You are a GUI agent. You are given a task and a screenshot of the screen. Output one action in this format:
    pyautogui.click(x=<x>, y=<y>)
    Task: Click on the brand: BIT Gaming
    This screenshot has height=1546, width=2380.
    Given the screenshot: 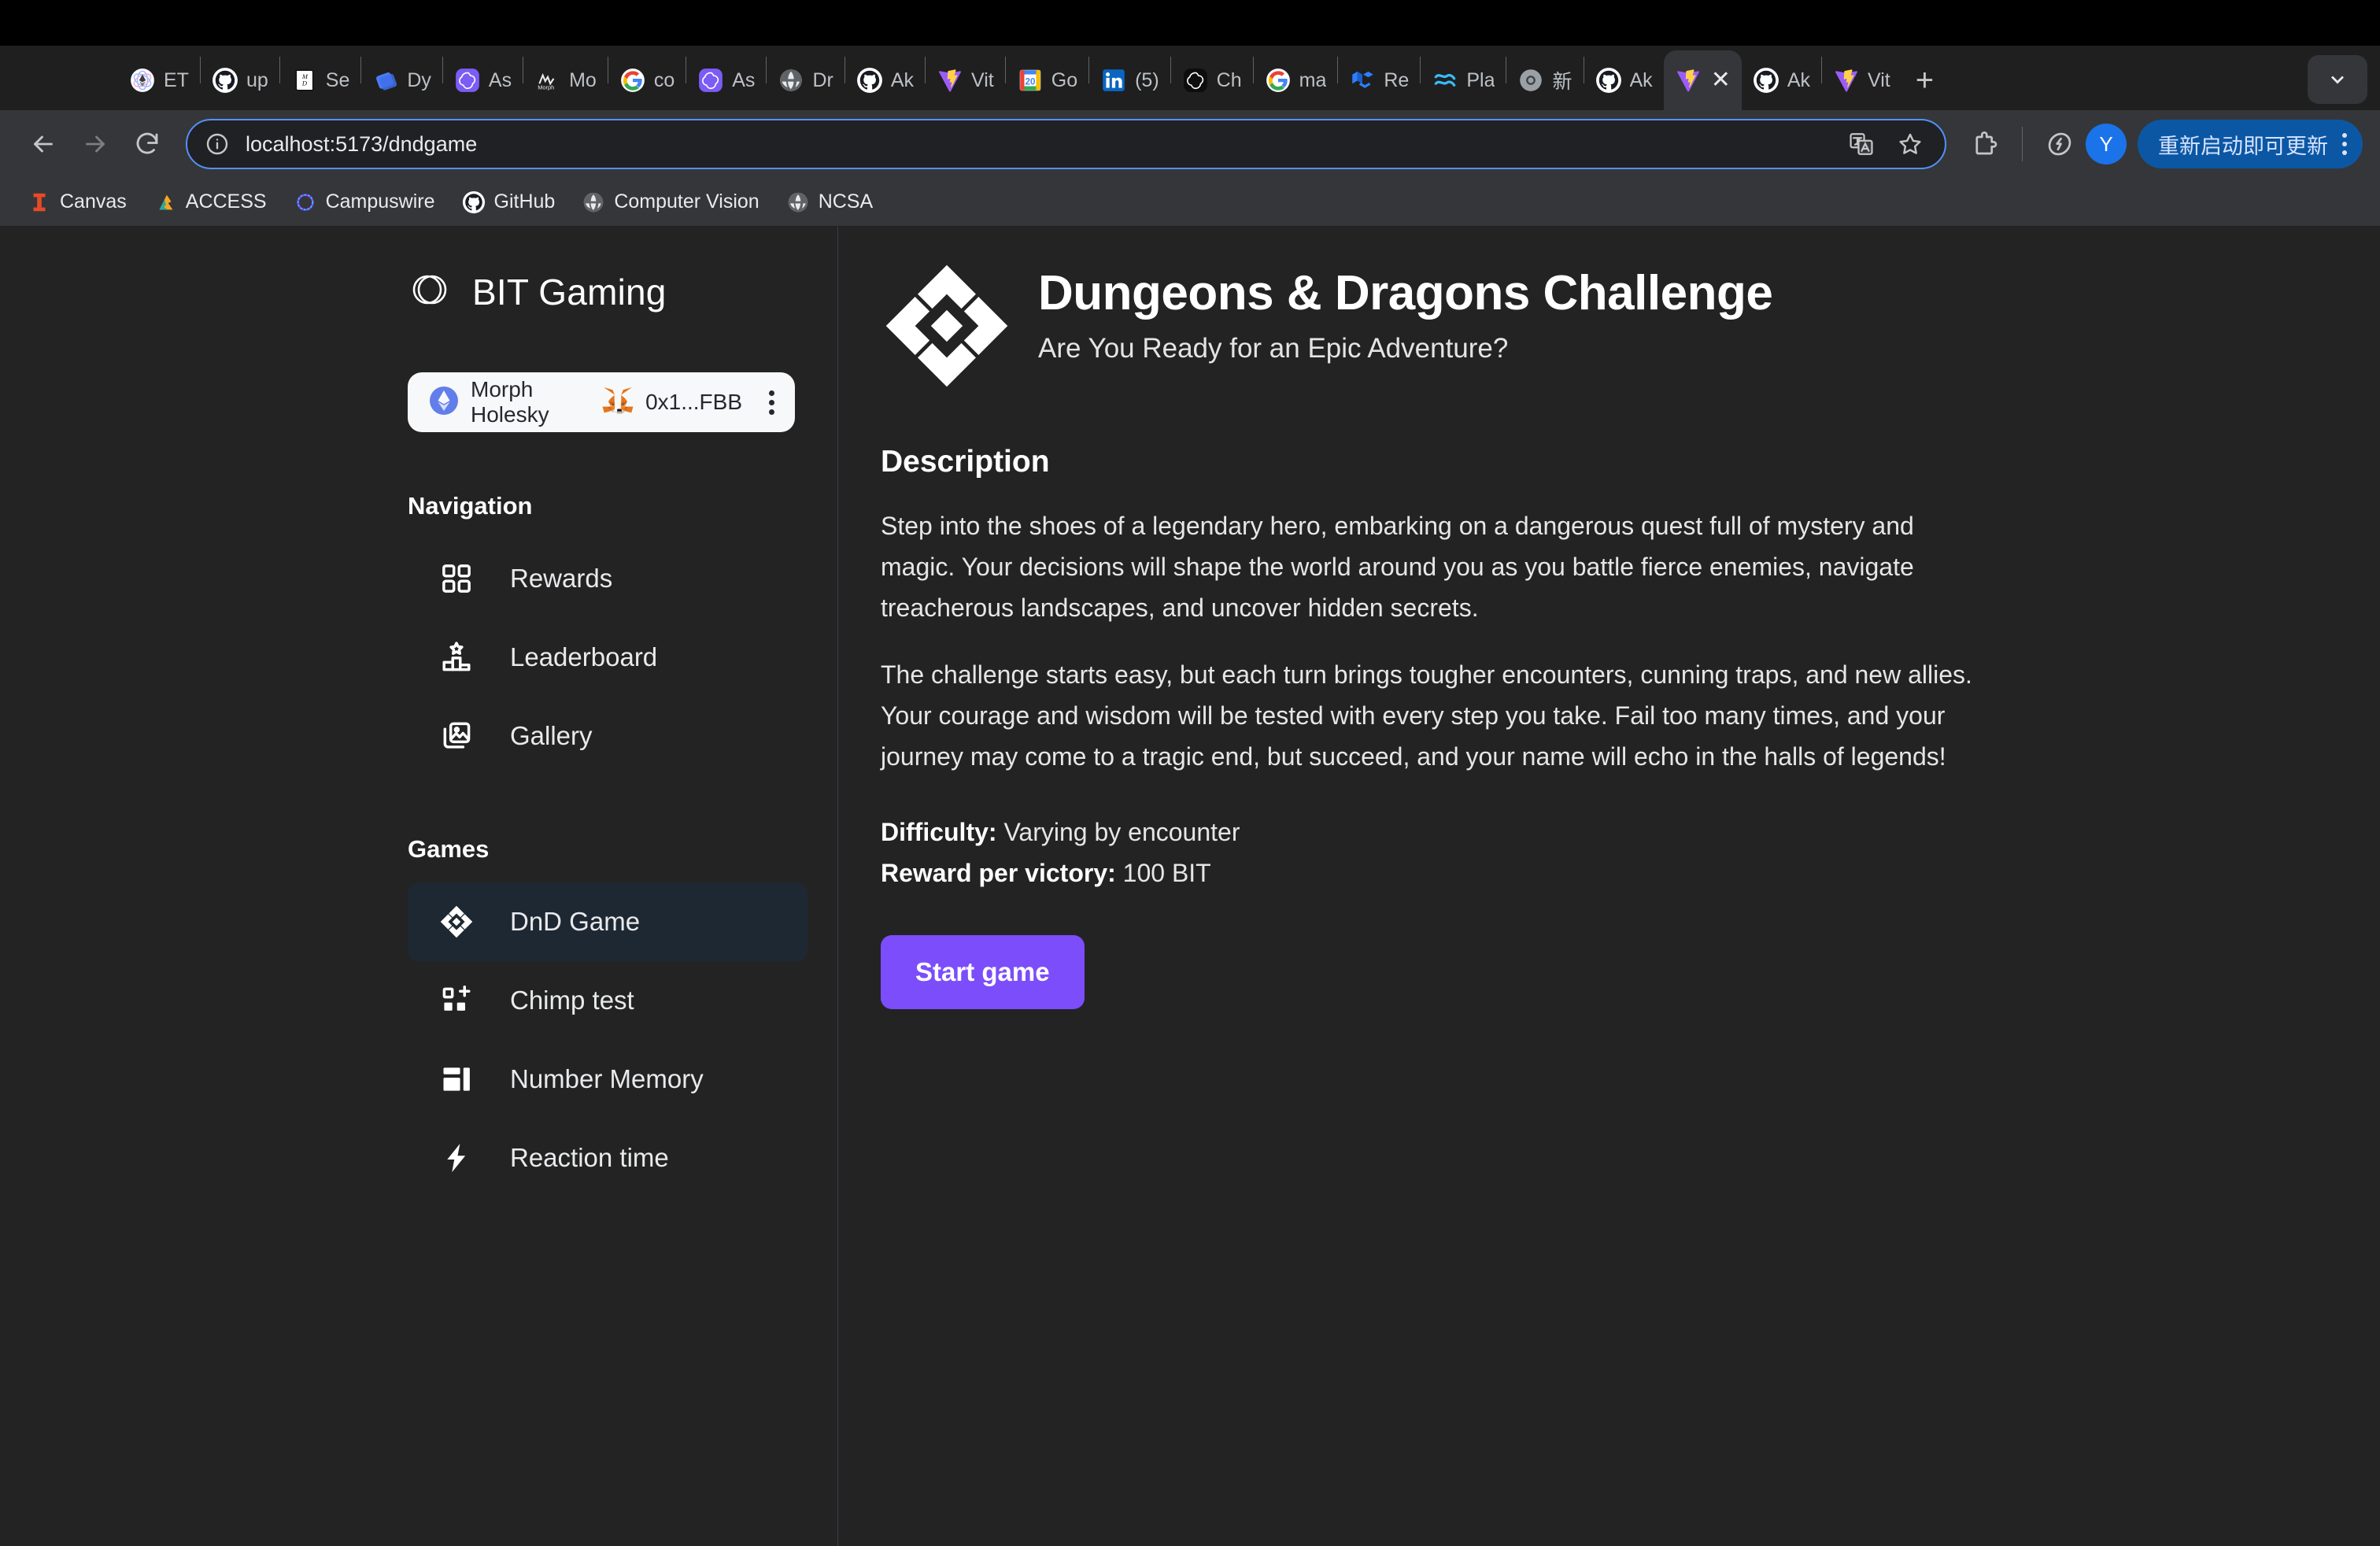 What is the action you would take?
    pyautogui.click(x=419, y=271)
    